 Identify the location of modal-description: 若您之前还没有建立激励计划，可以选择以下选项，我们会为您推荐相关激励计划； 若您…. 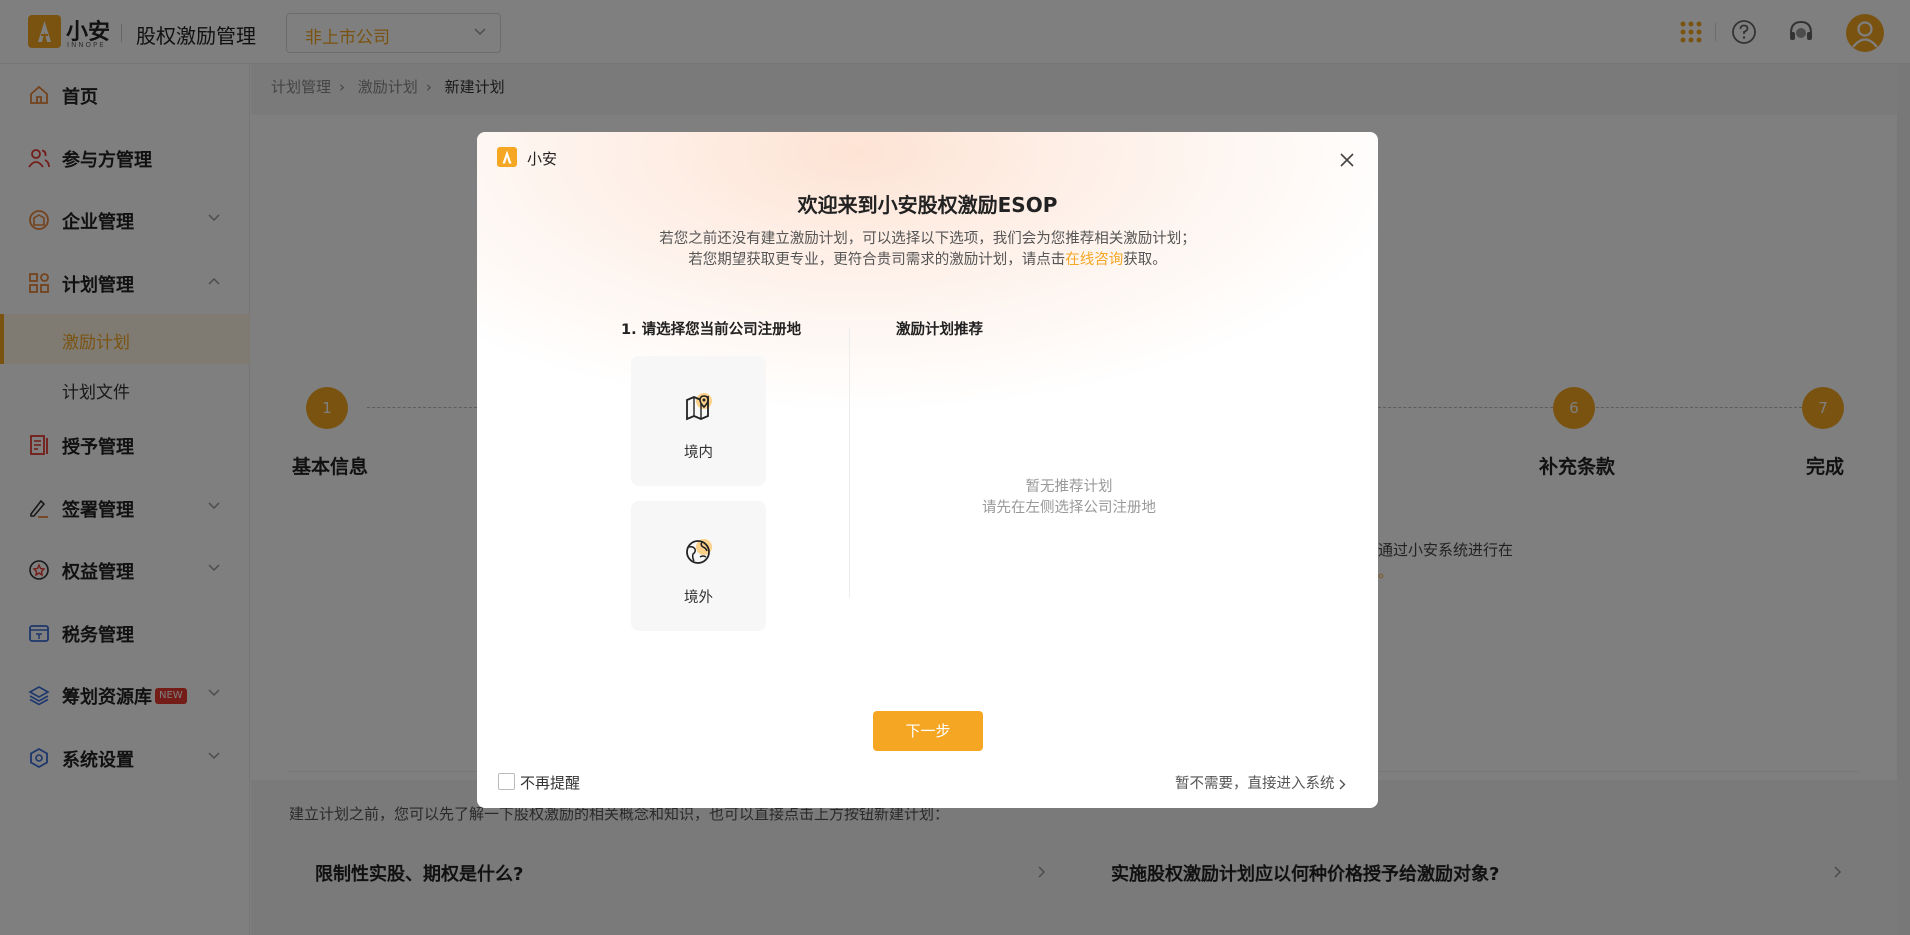
(927, 250).